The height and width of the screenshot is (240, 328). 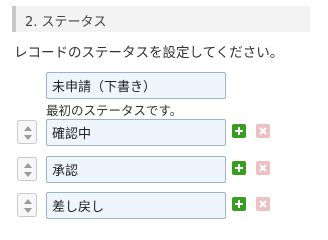 What do you see at coordinates (114, 110) in the screenshot?
I see `initial-status-note: 最初のステータスです。` at bounding box center [114, 110].